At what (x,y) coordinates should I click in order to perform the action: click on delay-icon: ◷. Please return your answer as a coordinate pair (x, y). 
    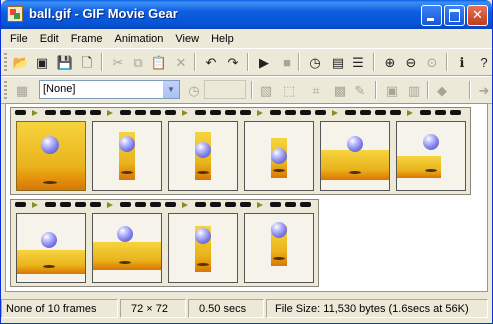
    Looking at the image, I should click on (194, 90).